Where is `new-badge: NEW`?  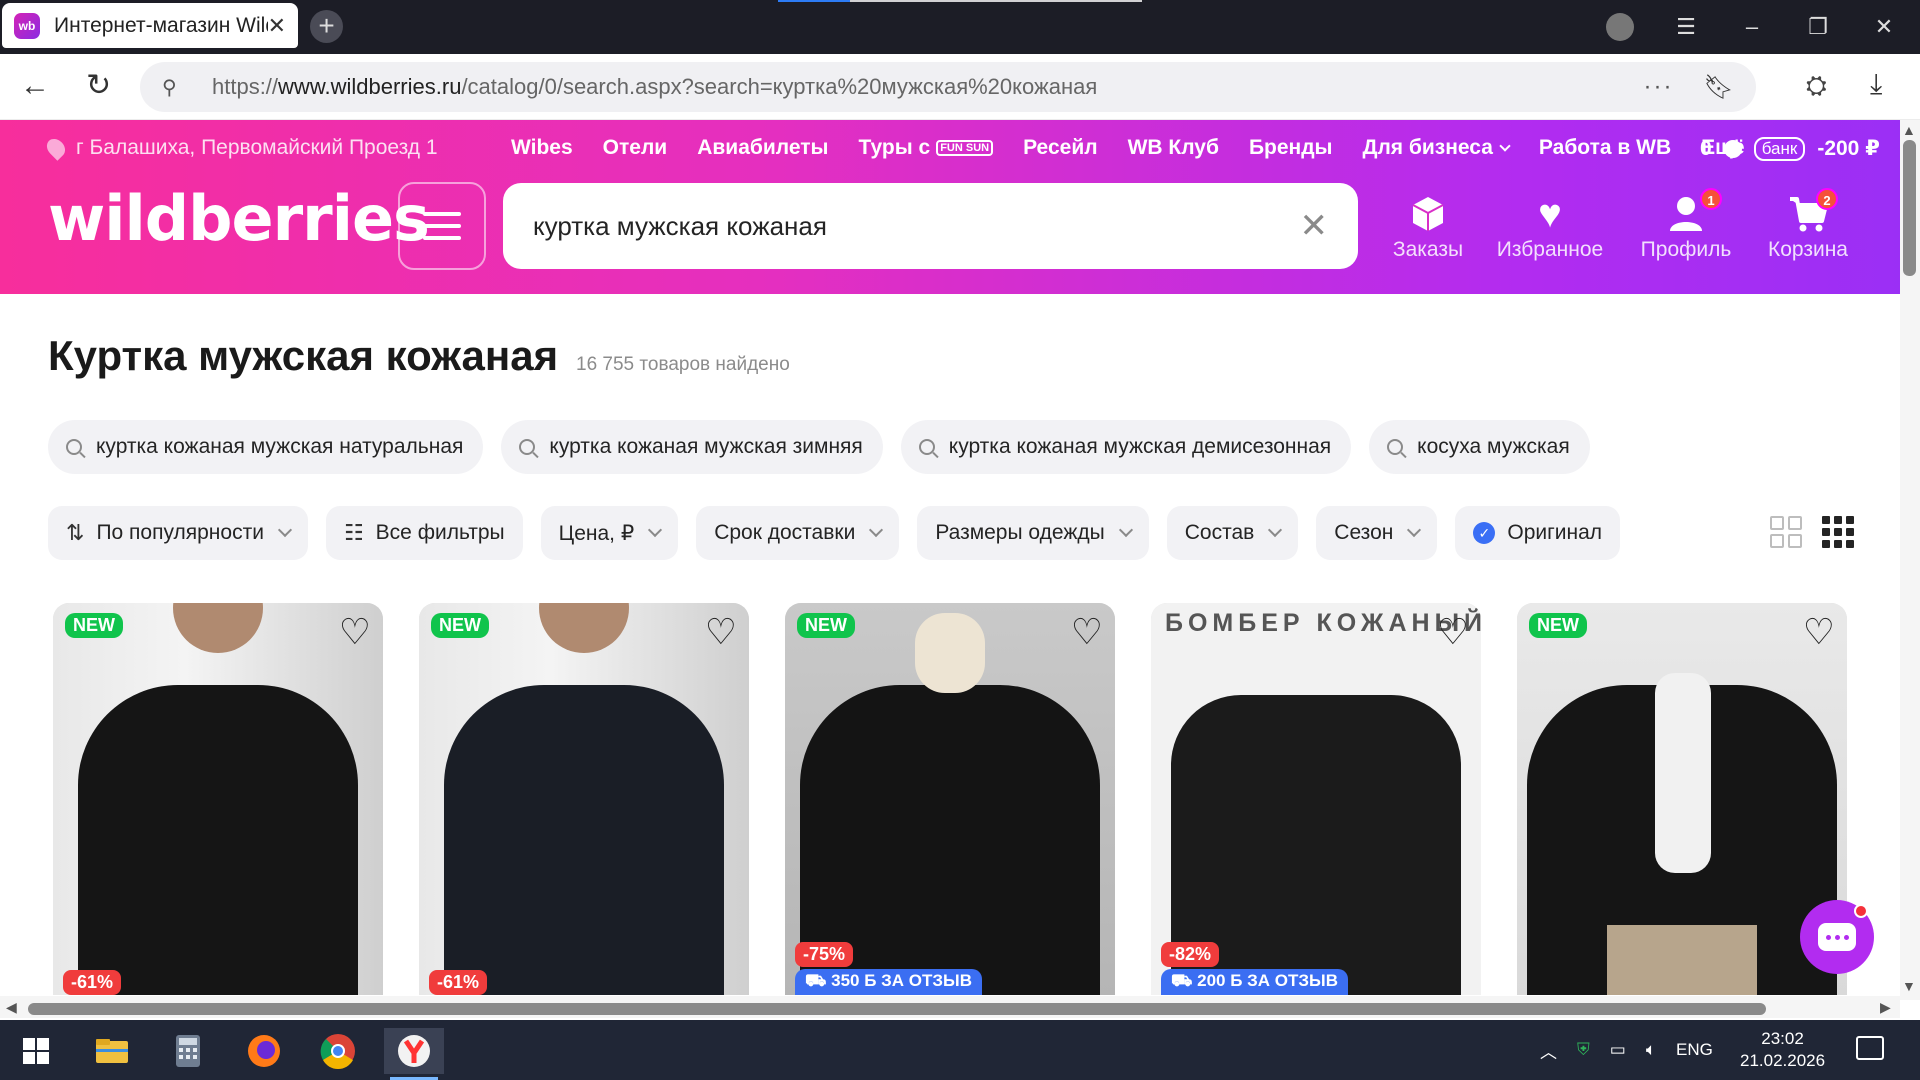
new-badge: NEW is located at coordinates (826, 625).